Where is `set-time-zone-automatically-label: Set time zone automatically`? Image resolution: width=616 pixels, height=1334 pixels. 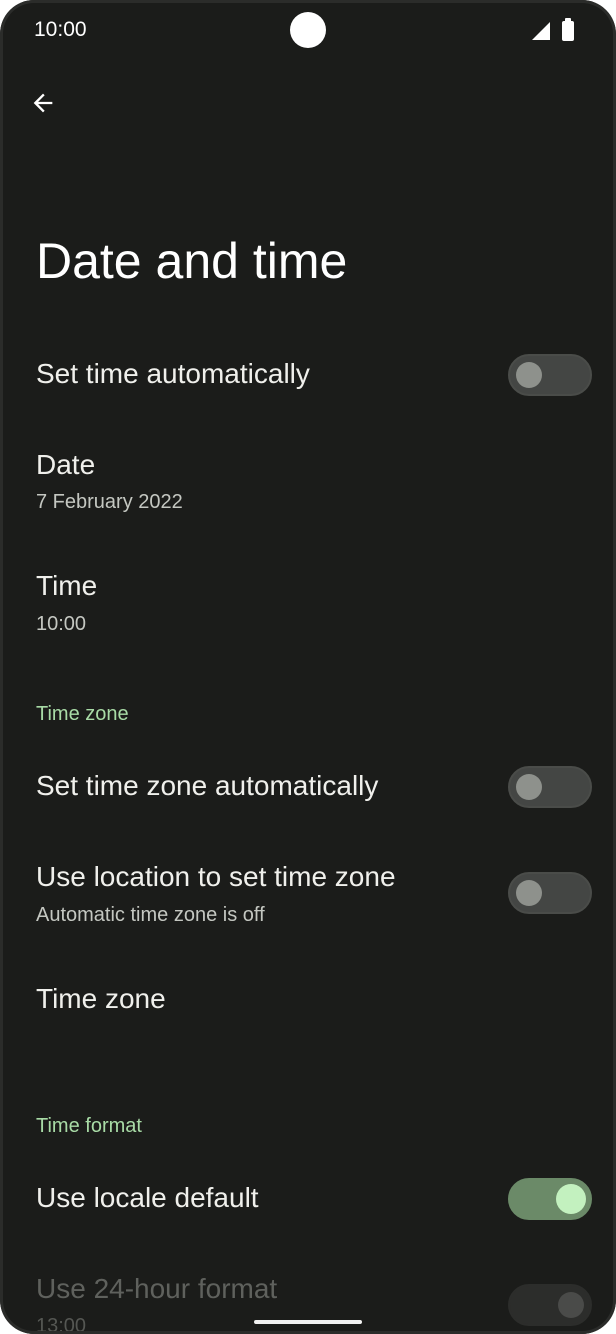
set-time-zone-automatically-label: Set time zone automatically is located at coordinates (207, 786).